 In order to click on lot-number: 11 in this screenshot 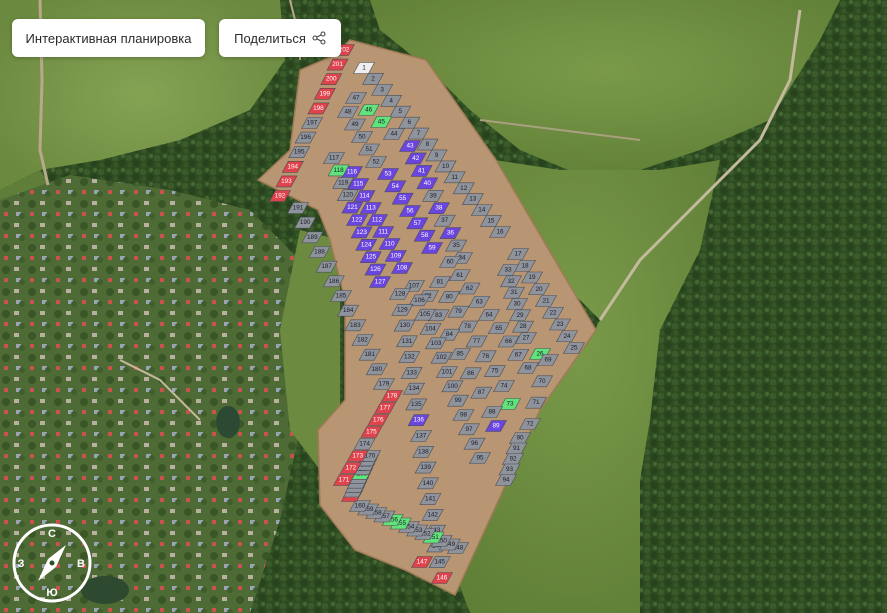, I will do `click(454, 177)`.